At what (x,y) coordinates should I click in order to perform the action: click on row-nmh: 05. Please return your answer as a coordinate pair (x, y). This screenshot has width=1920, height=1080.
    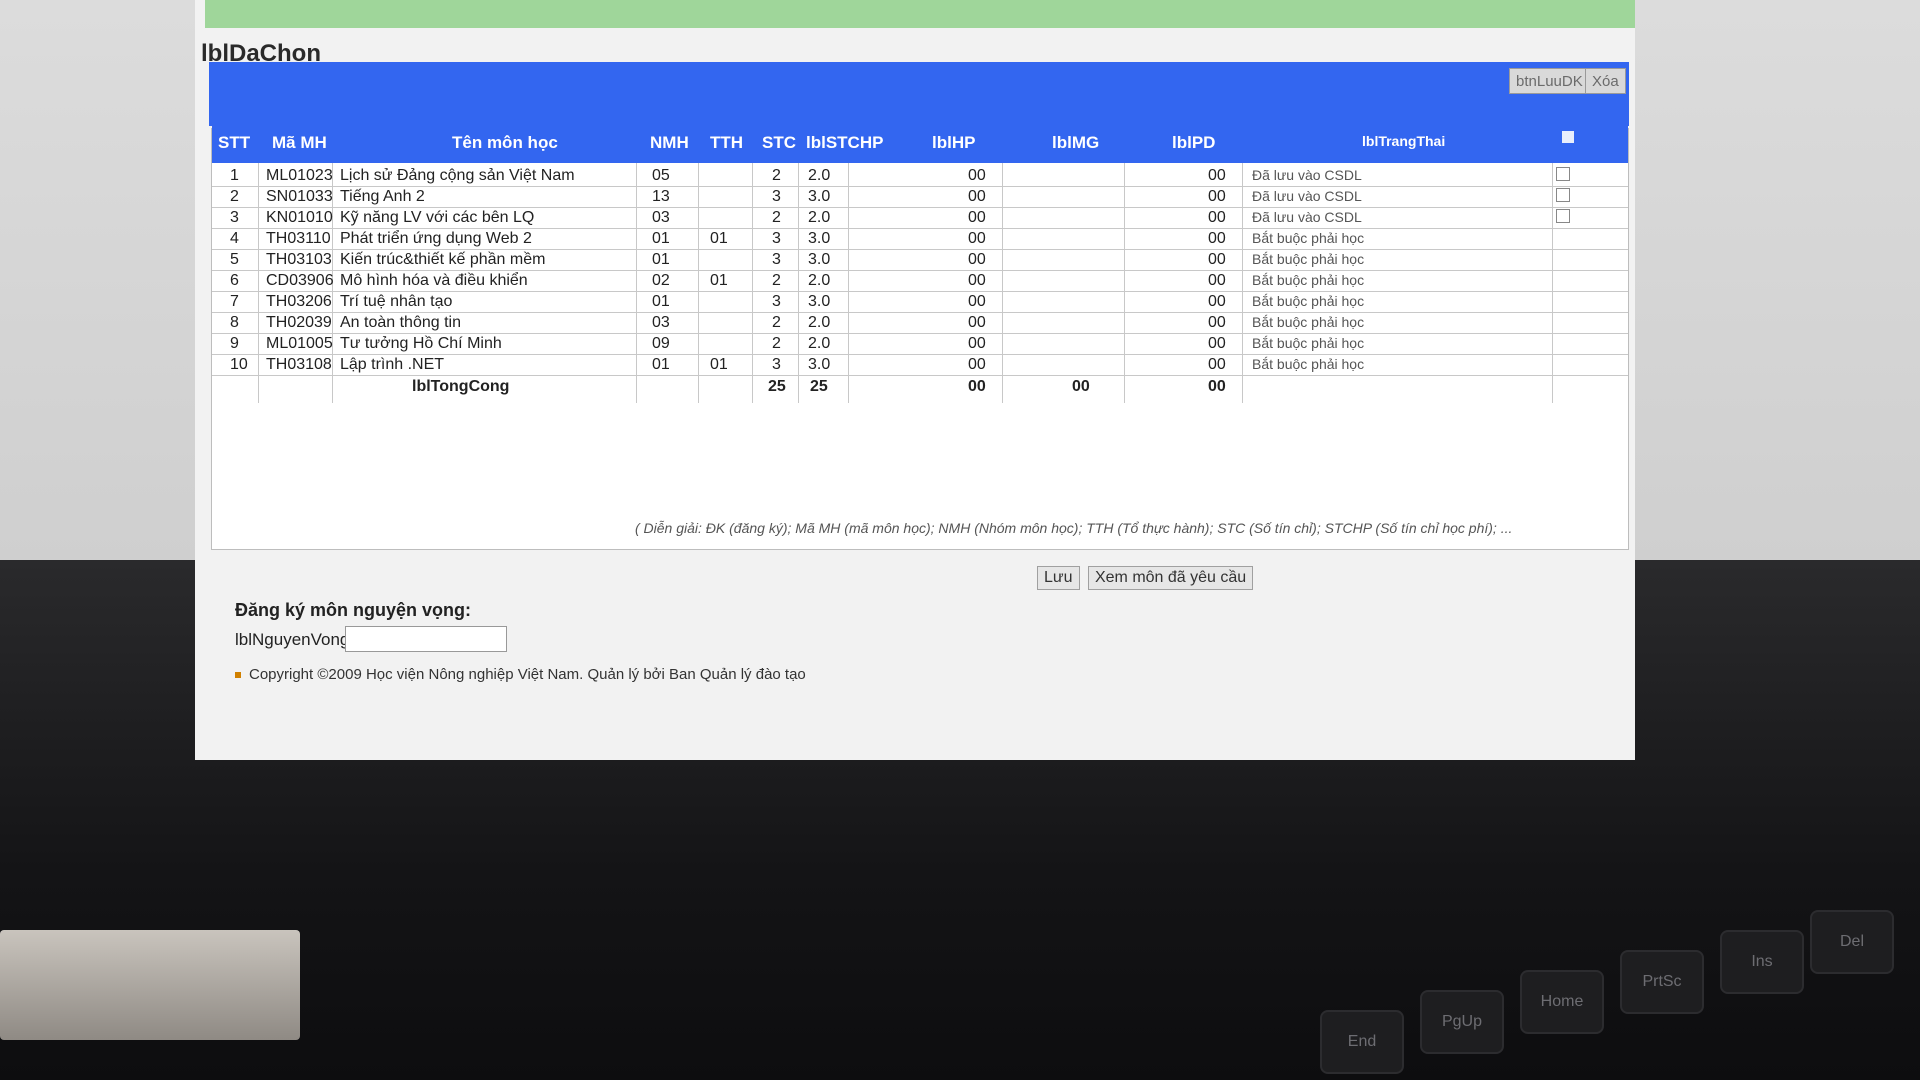
    Looking at the image, I should click on (661, 175).